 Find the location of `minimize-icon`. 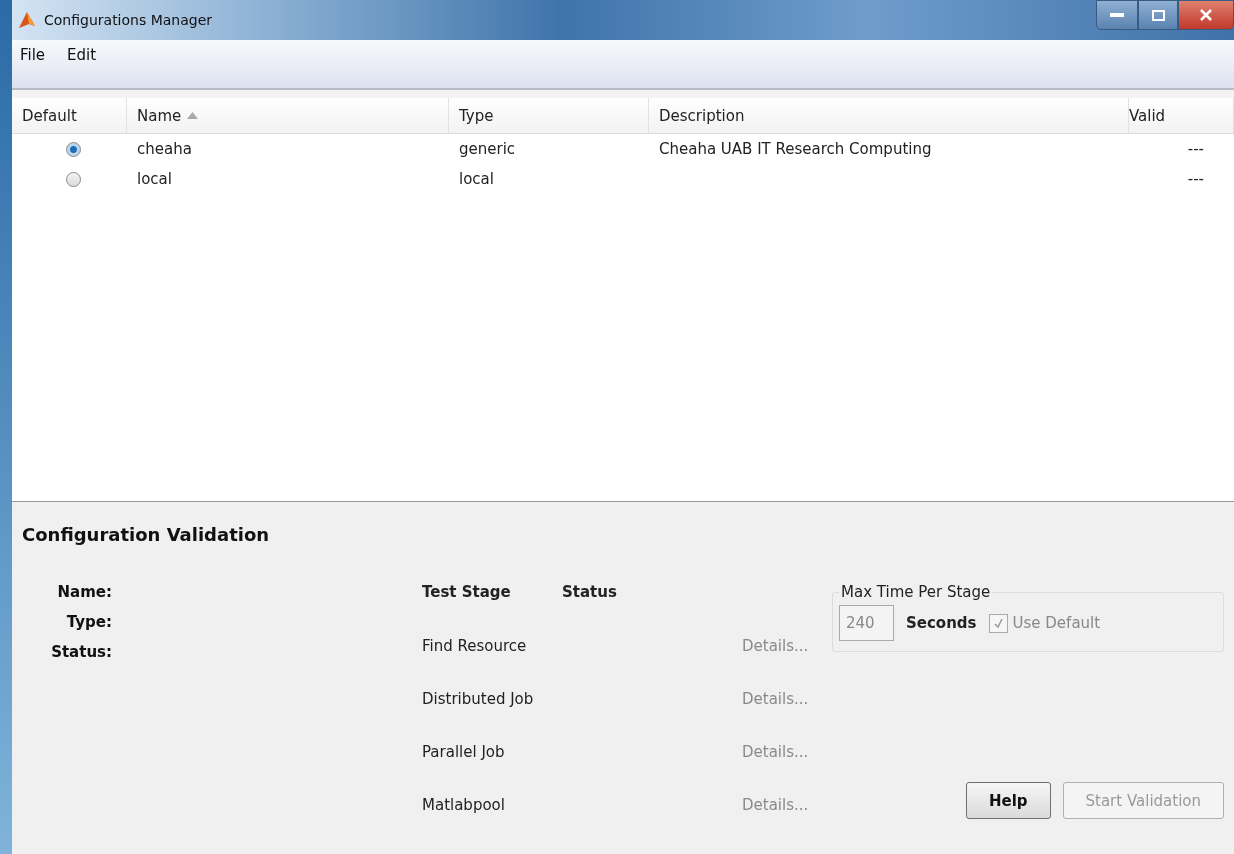

minimize-icon is located at coordinates (1117, 15).